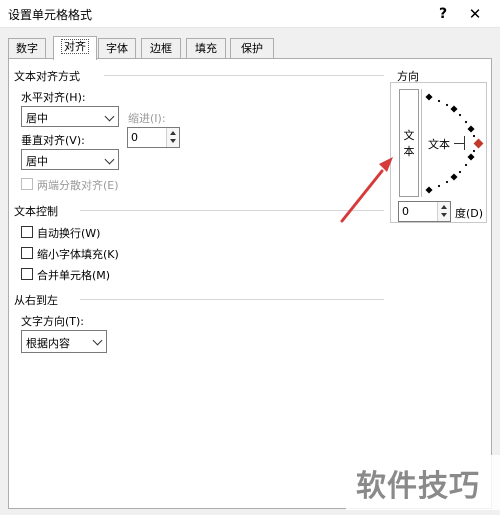  What do you see at coordinates (250, 14) in the screenshot?
I see `title-bar: 设置单元格格式 ? ✕` at bounding box center [250, 14].